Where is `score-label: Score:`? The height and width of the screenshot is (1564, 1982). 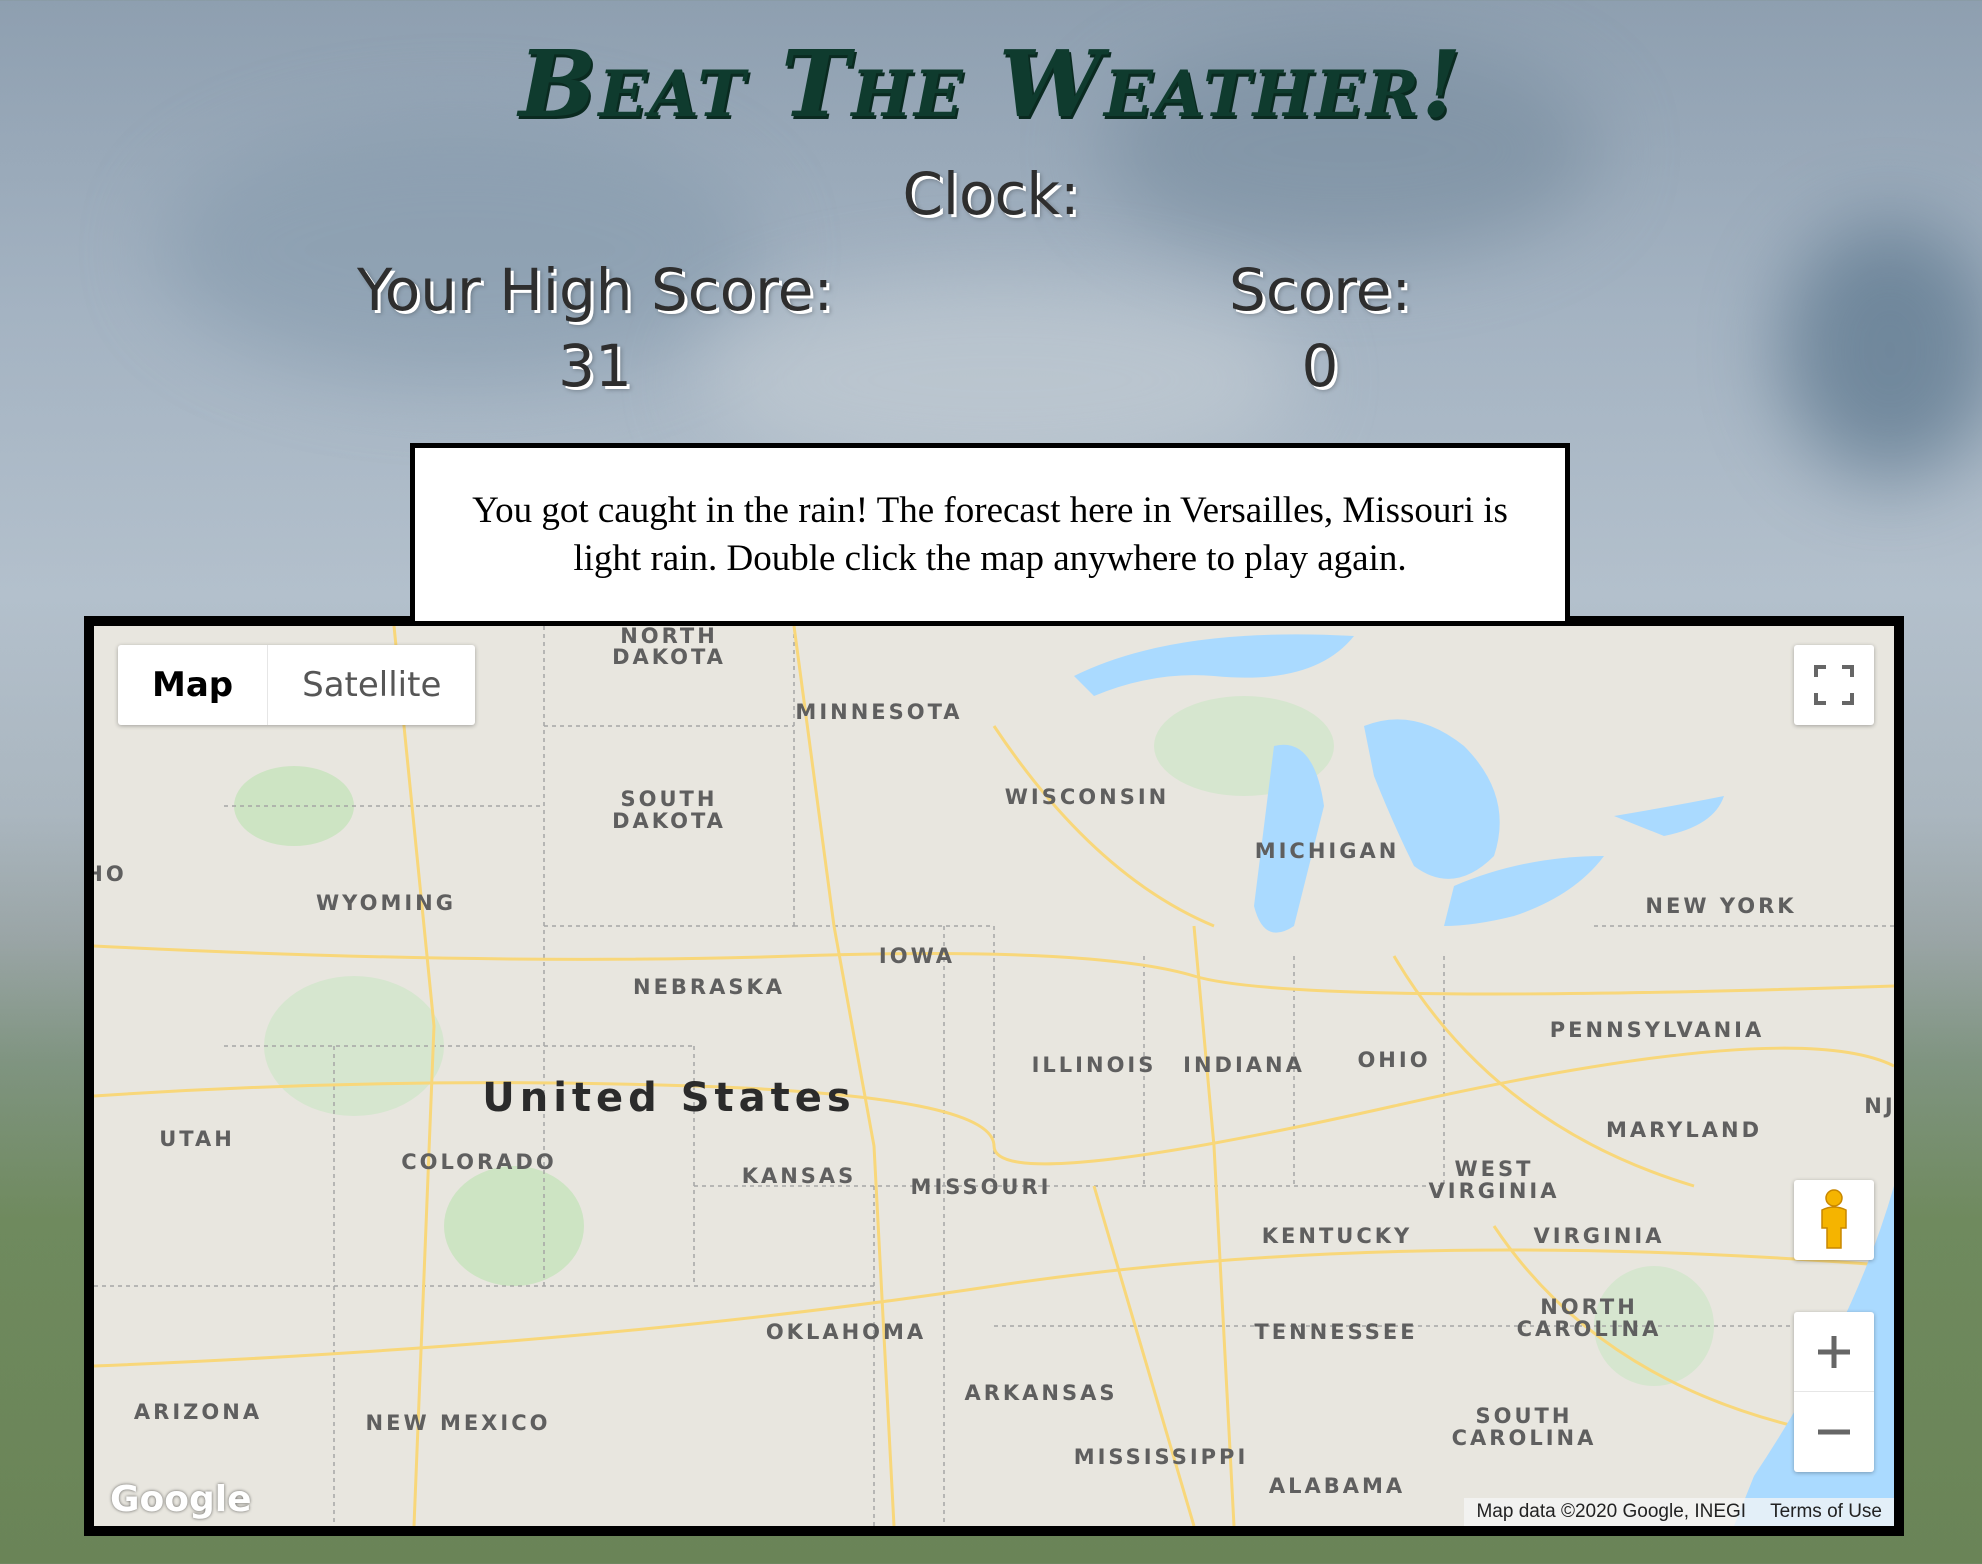 score-label: Score: is located at coordinates (1320, 290).